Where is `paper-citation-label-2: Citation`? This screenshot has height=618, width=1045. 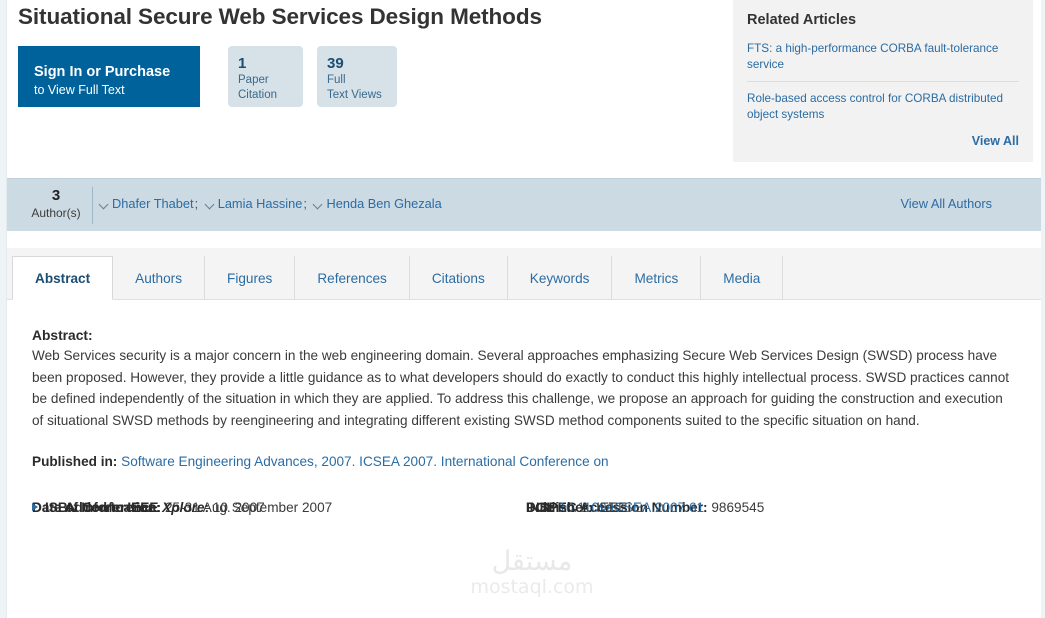
paper-citation-label-2: Citation is located at coordinates (257, 94).